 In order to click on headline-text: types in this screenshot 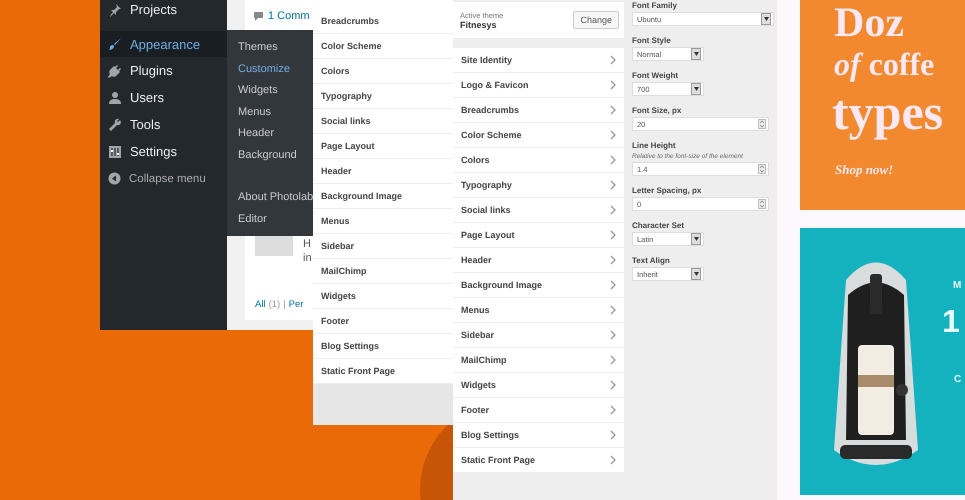, I will do `click(888, 112)`.